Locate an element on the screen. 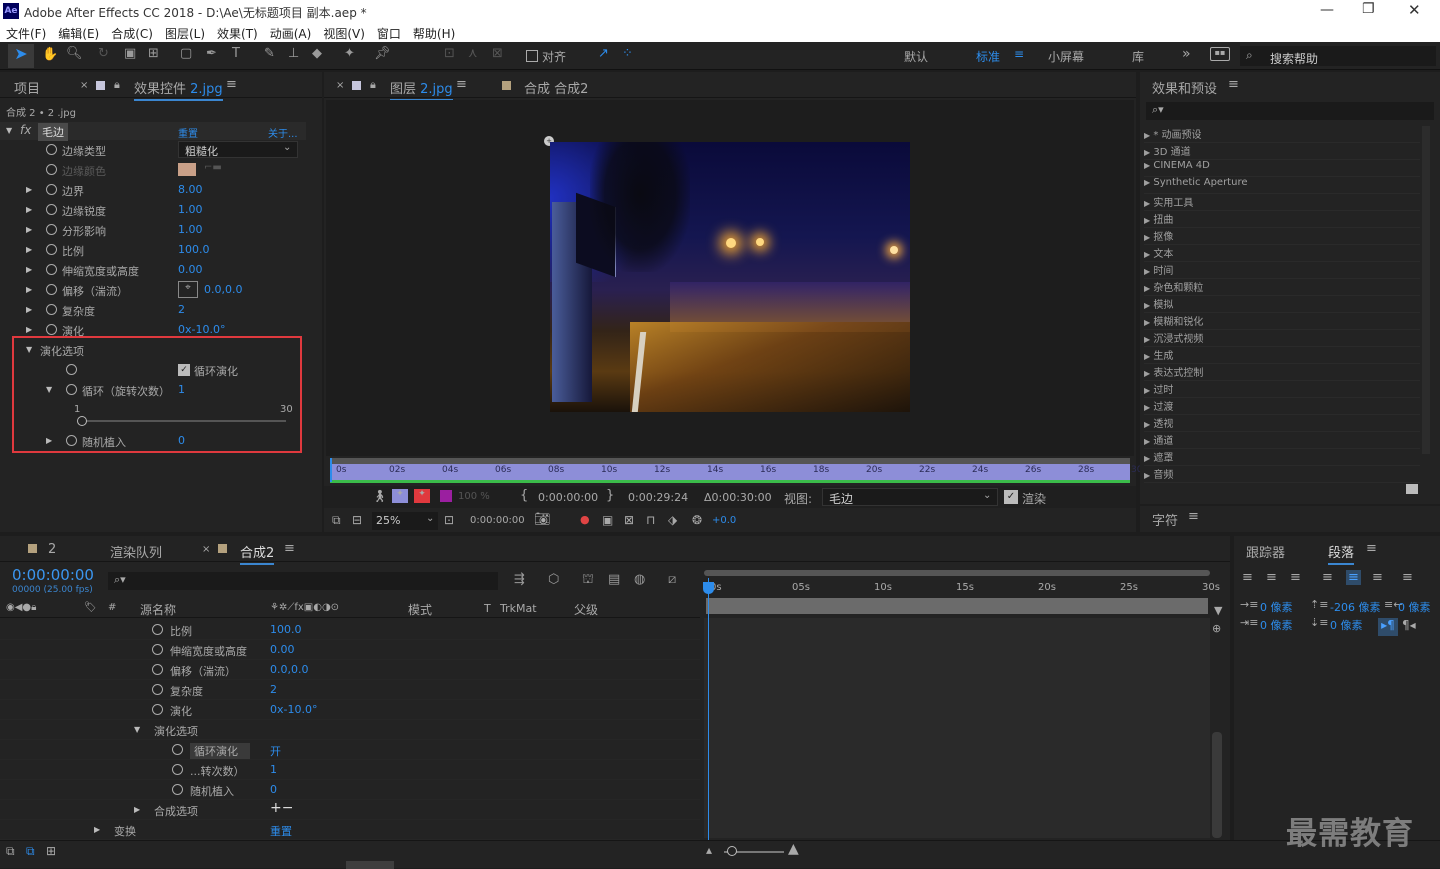 This screenshot has width=1440, height=869. camera-view-icon: ⬗ is located at coordinates (672, 520).